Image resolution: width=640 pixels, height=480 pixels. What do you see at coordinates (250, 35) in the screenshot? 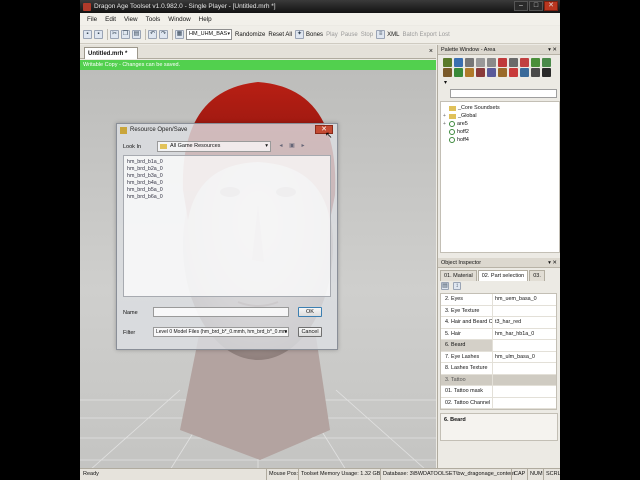
I see `randomize-button: Randomize` at bounding box center [250, 35].